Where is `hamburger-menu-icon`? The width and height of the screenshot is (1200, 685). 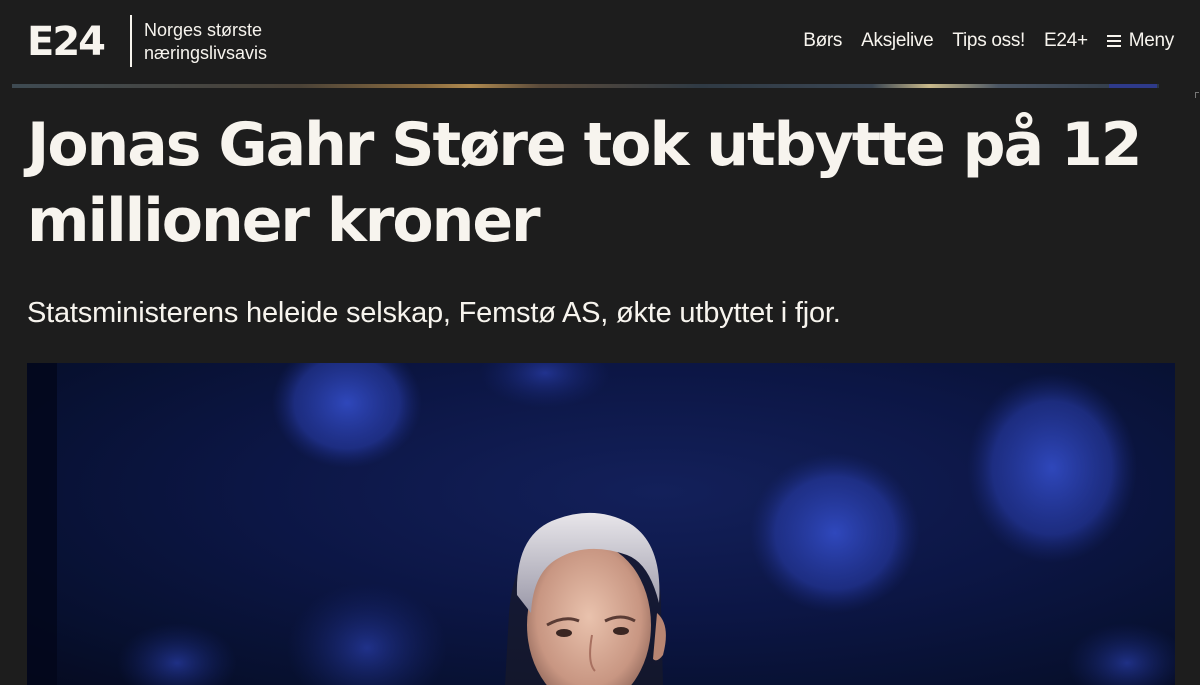 hamburger-menu-icon is located at coordinates (1113, 41).